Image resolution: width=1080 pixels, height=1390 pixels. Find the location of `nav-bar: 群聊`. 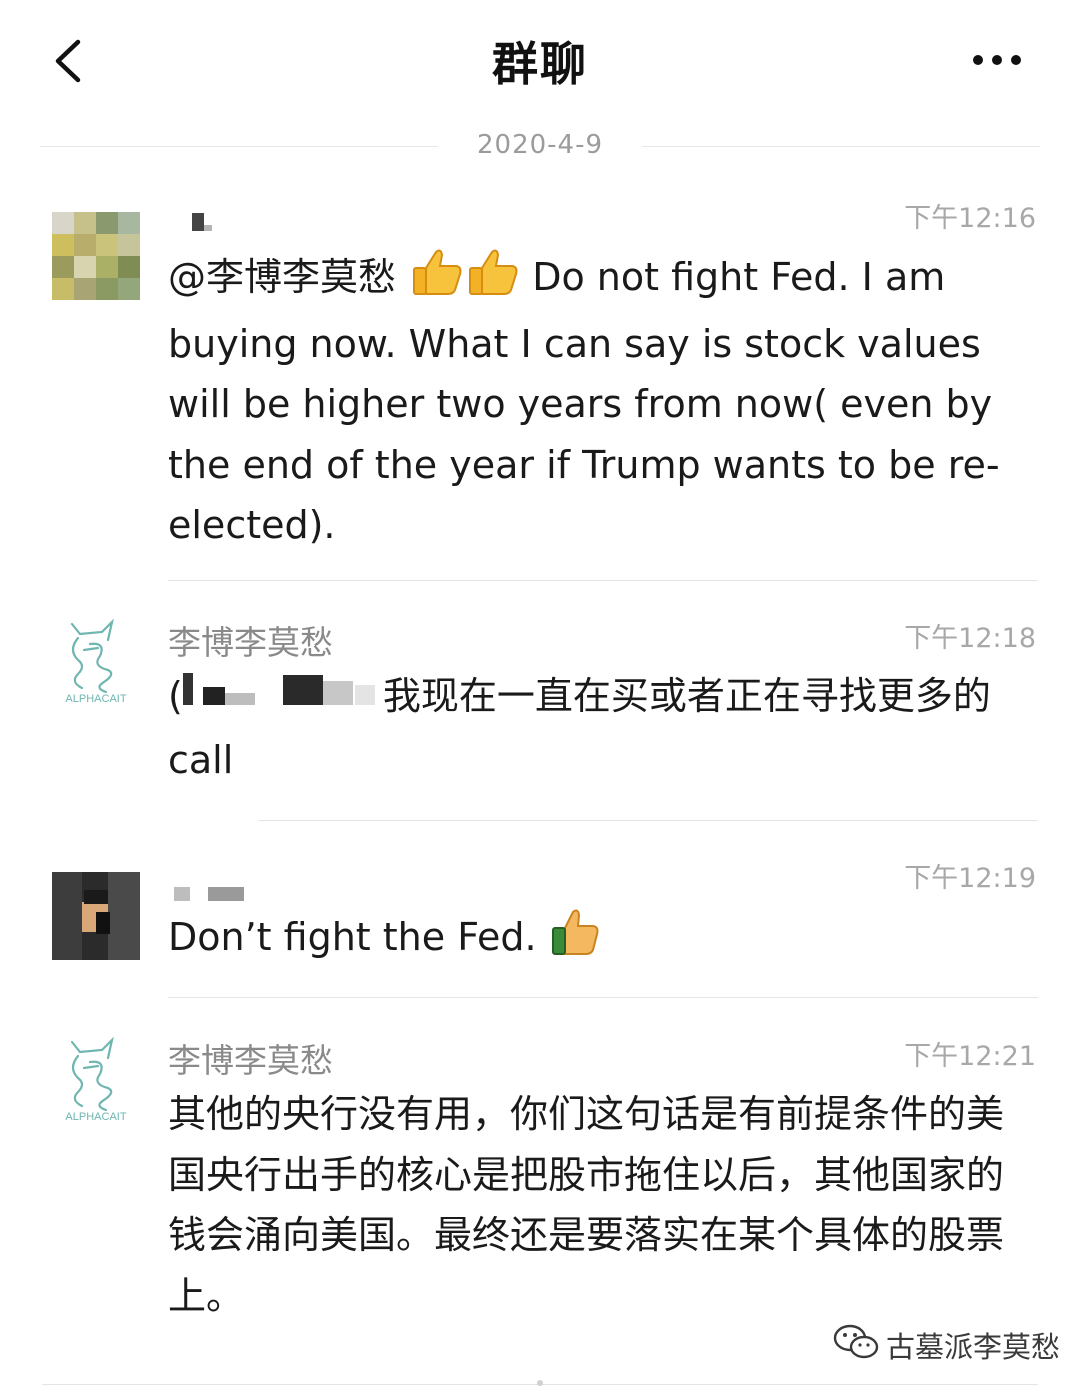

nav-bar: 群聊 is located at coordinates (540, 60).